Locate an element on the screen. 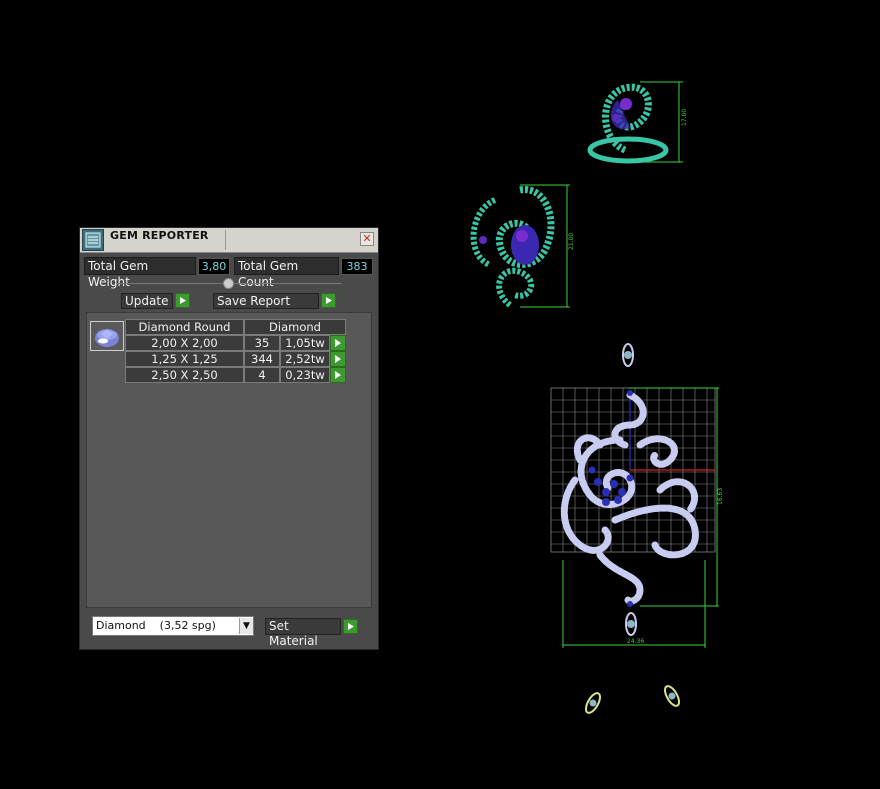 The image size is (880, 789). pendant-height-dimension: 16.63 is located at coordinates (720, 496).